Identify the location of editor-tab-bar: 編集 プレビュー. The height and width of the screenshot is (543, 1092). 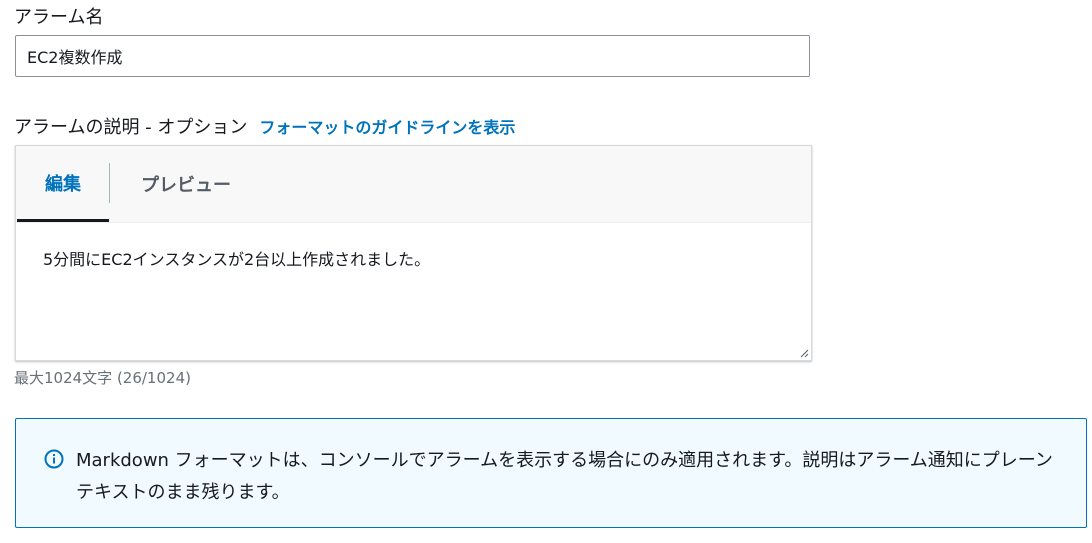
(413, 184).